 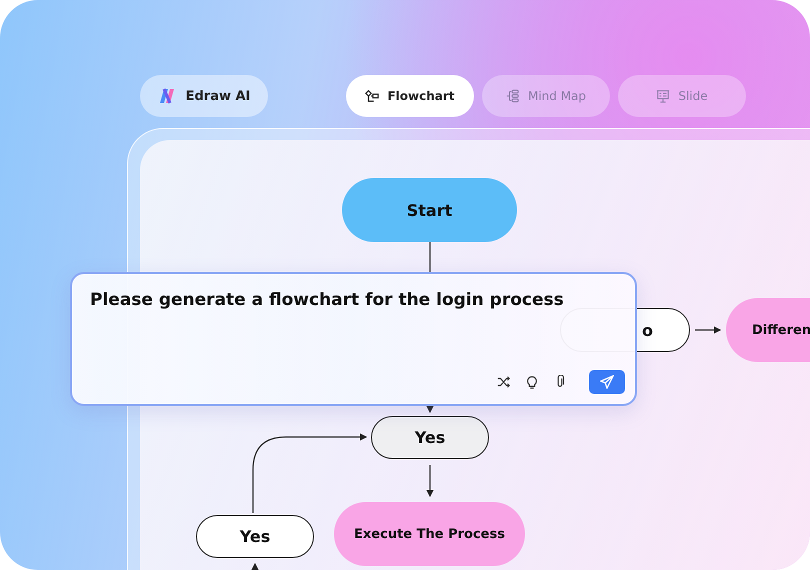 I want to click on flowchart-node: Differen, so click(x=768, y=330).